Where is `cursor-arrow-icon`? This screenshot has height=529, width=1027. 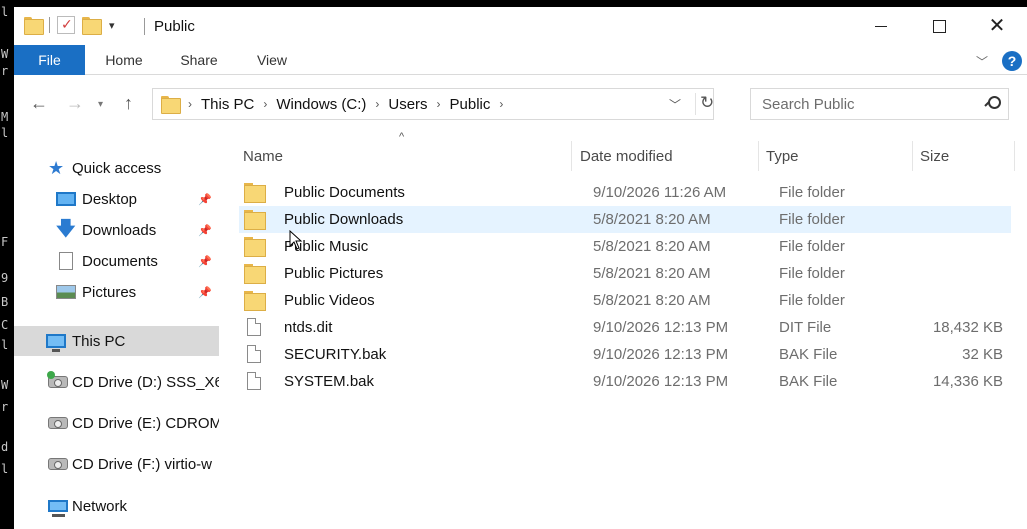 cursor-arrow-icon is located at coordinates (296, 240).